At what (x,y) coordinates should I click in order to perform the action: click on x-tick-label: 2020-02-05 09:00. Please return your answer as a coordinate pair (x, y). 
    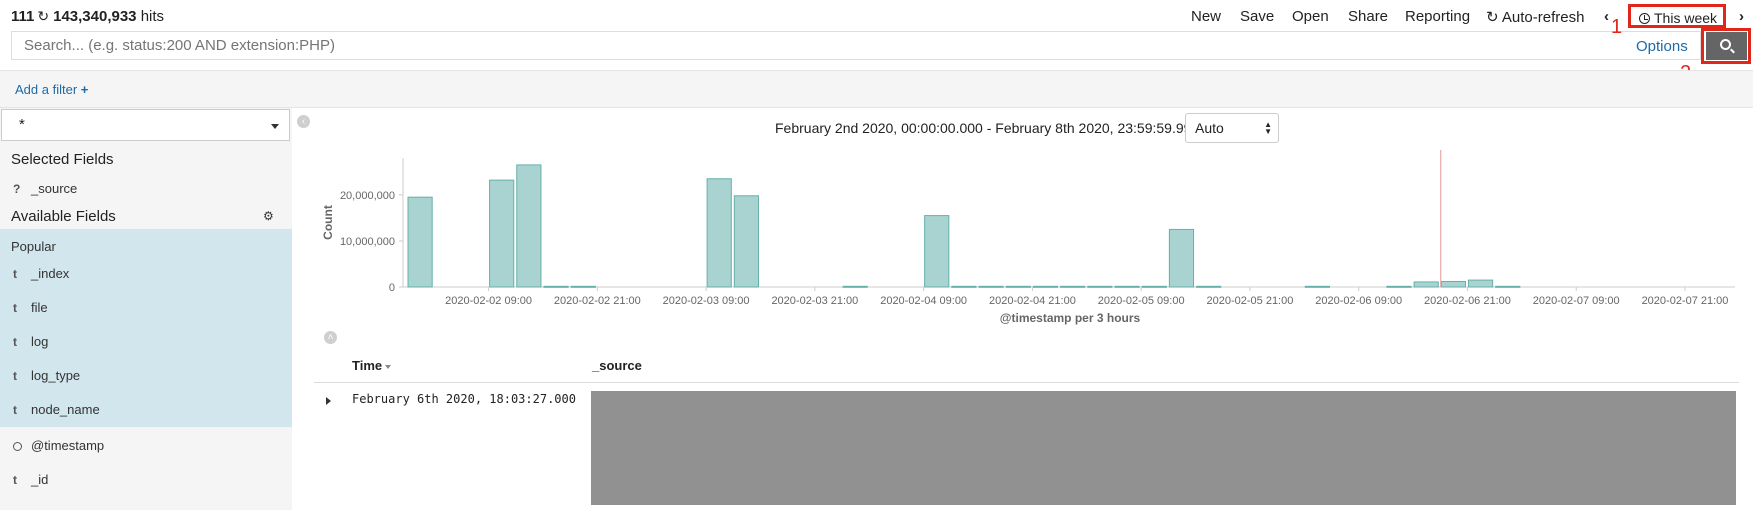
    Looking at the image, I should click on (1141, 301).